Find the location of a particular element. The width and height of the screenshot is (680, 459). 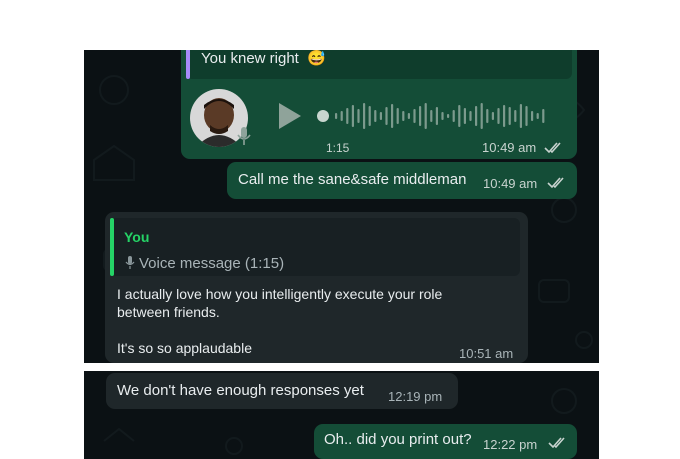

quoted-message: You knew right 😅 is located at coordinates (379, 64).